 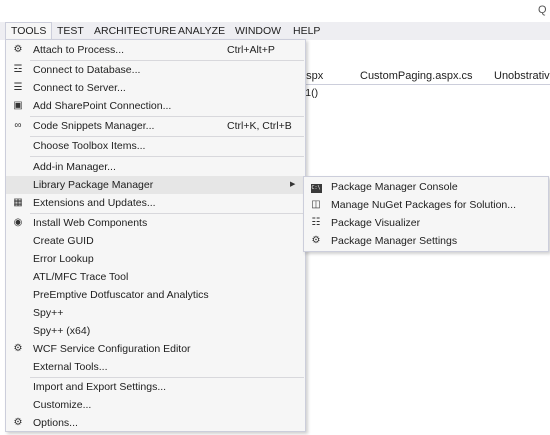 I want to click on menu-item-spy-x64: Spy++ (x64), so click(x=155, y=331).